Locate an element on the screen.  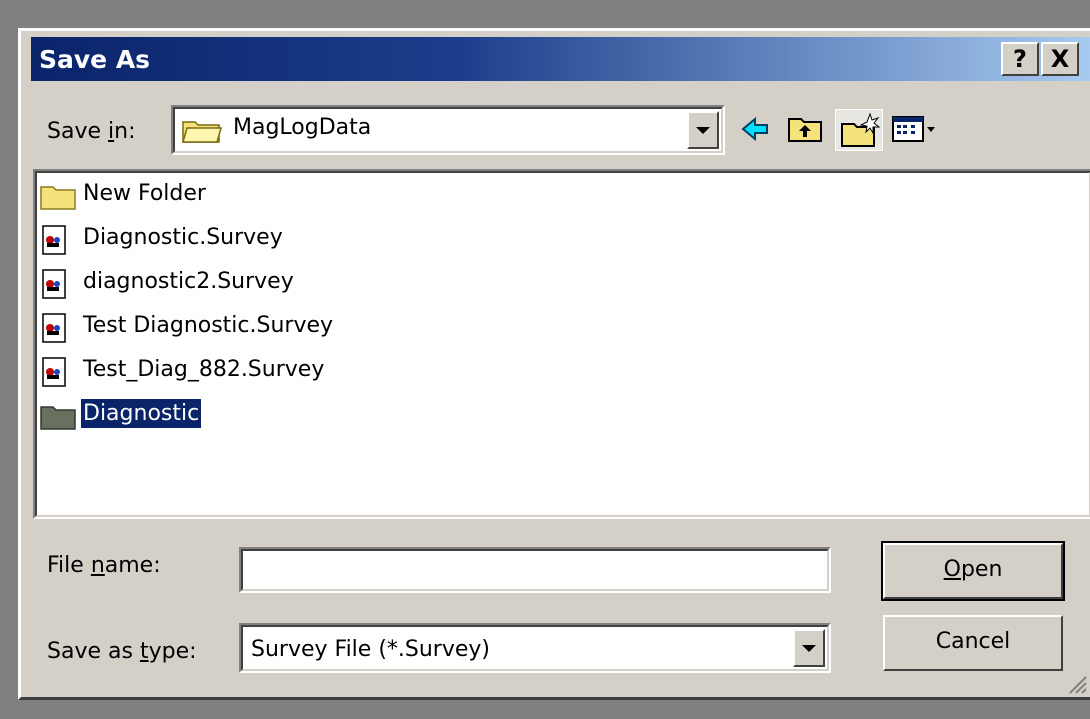
save-as-type-value: Survey File (*.Survey) is located at coordinates (371, 649).